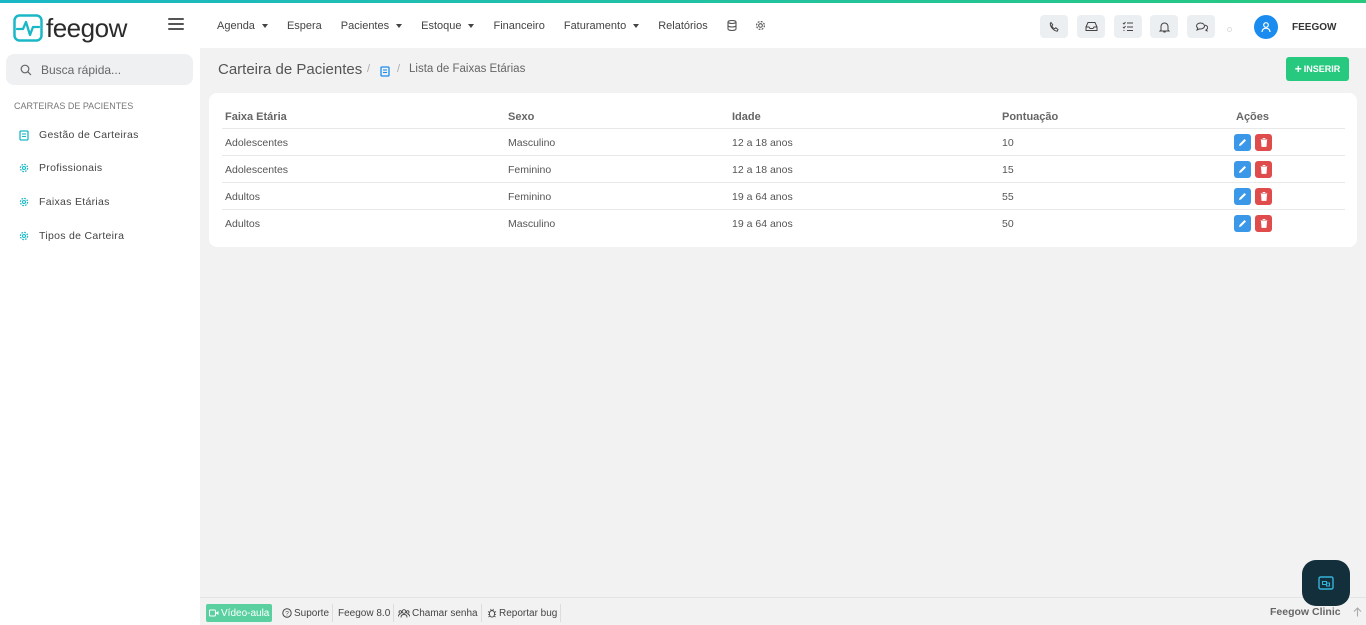 This screenshot has width=1366, height=625. Describe the element at coordinates (1322, 69) in the screenshot. I see `insert-label: INSERIR` at that location.